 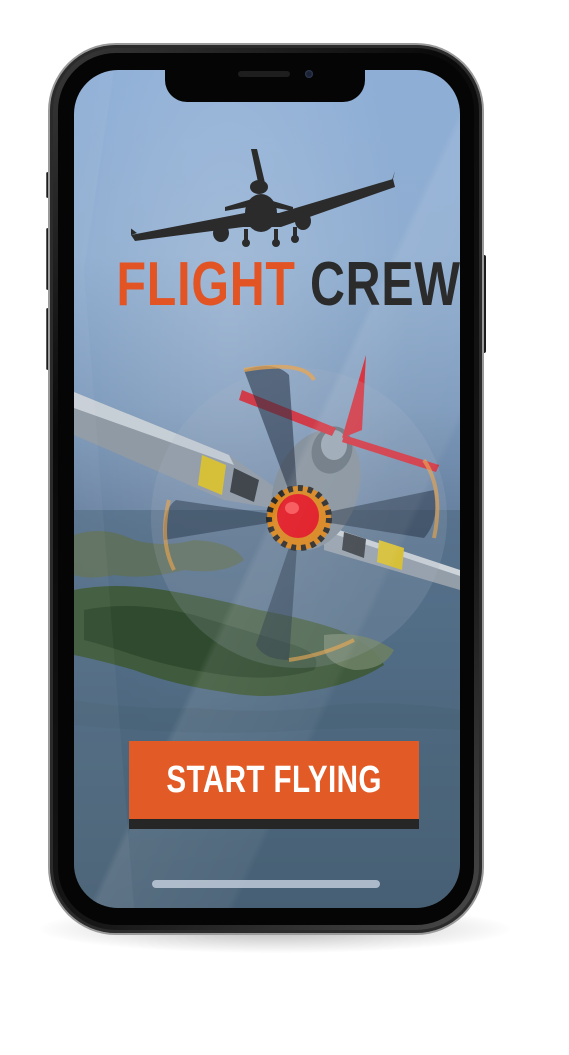 What do you see at coordinates (264, 74) in the screenshot?
I see `speaker-grille` at bounding box center [264, 74].